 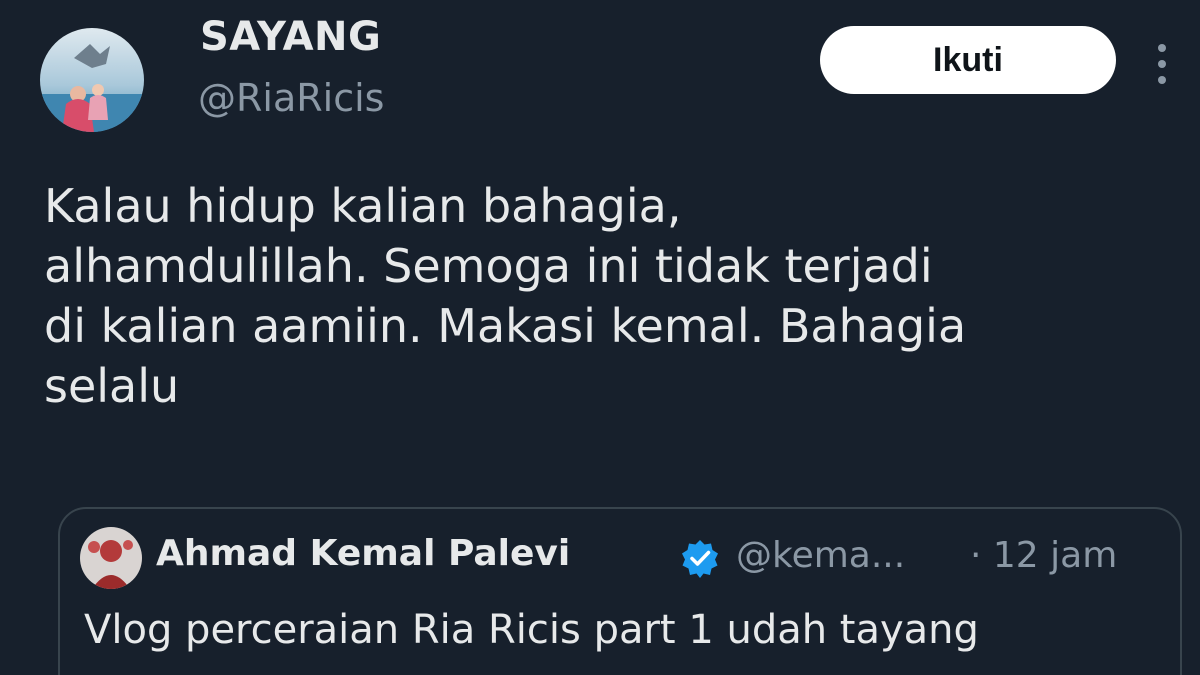 I want to click on quote-timestamp: · 12 jam, so click(x=1043, y=555).